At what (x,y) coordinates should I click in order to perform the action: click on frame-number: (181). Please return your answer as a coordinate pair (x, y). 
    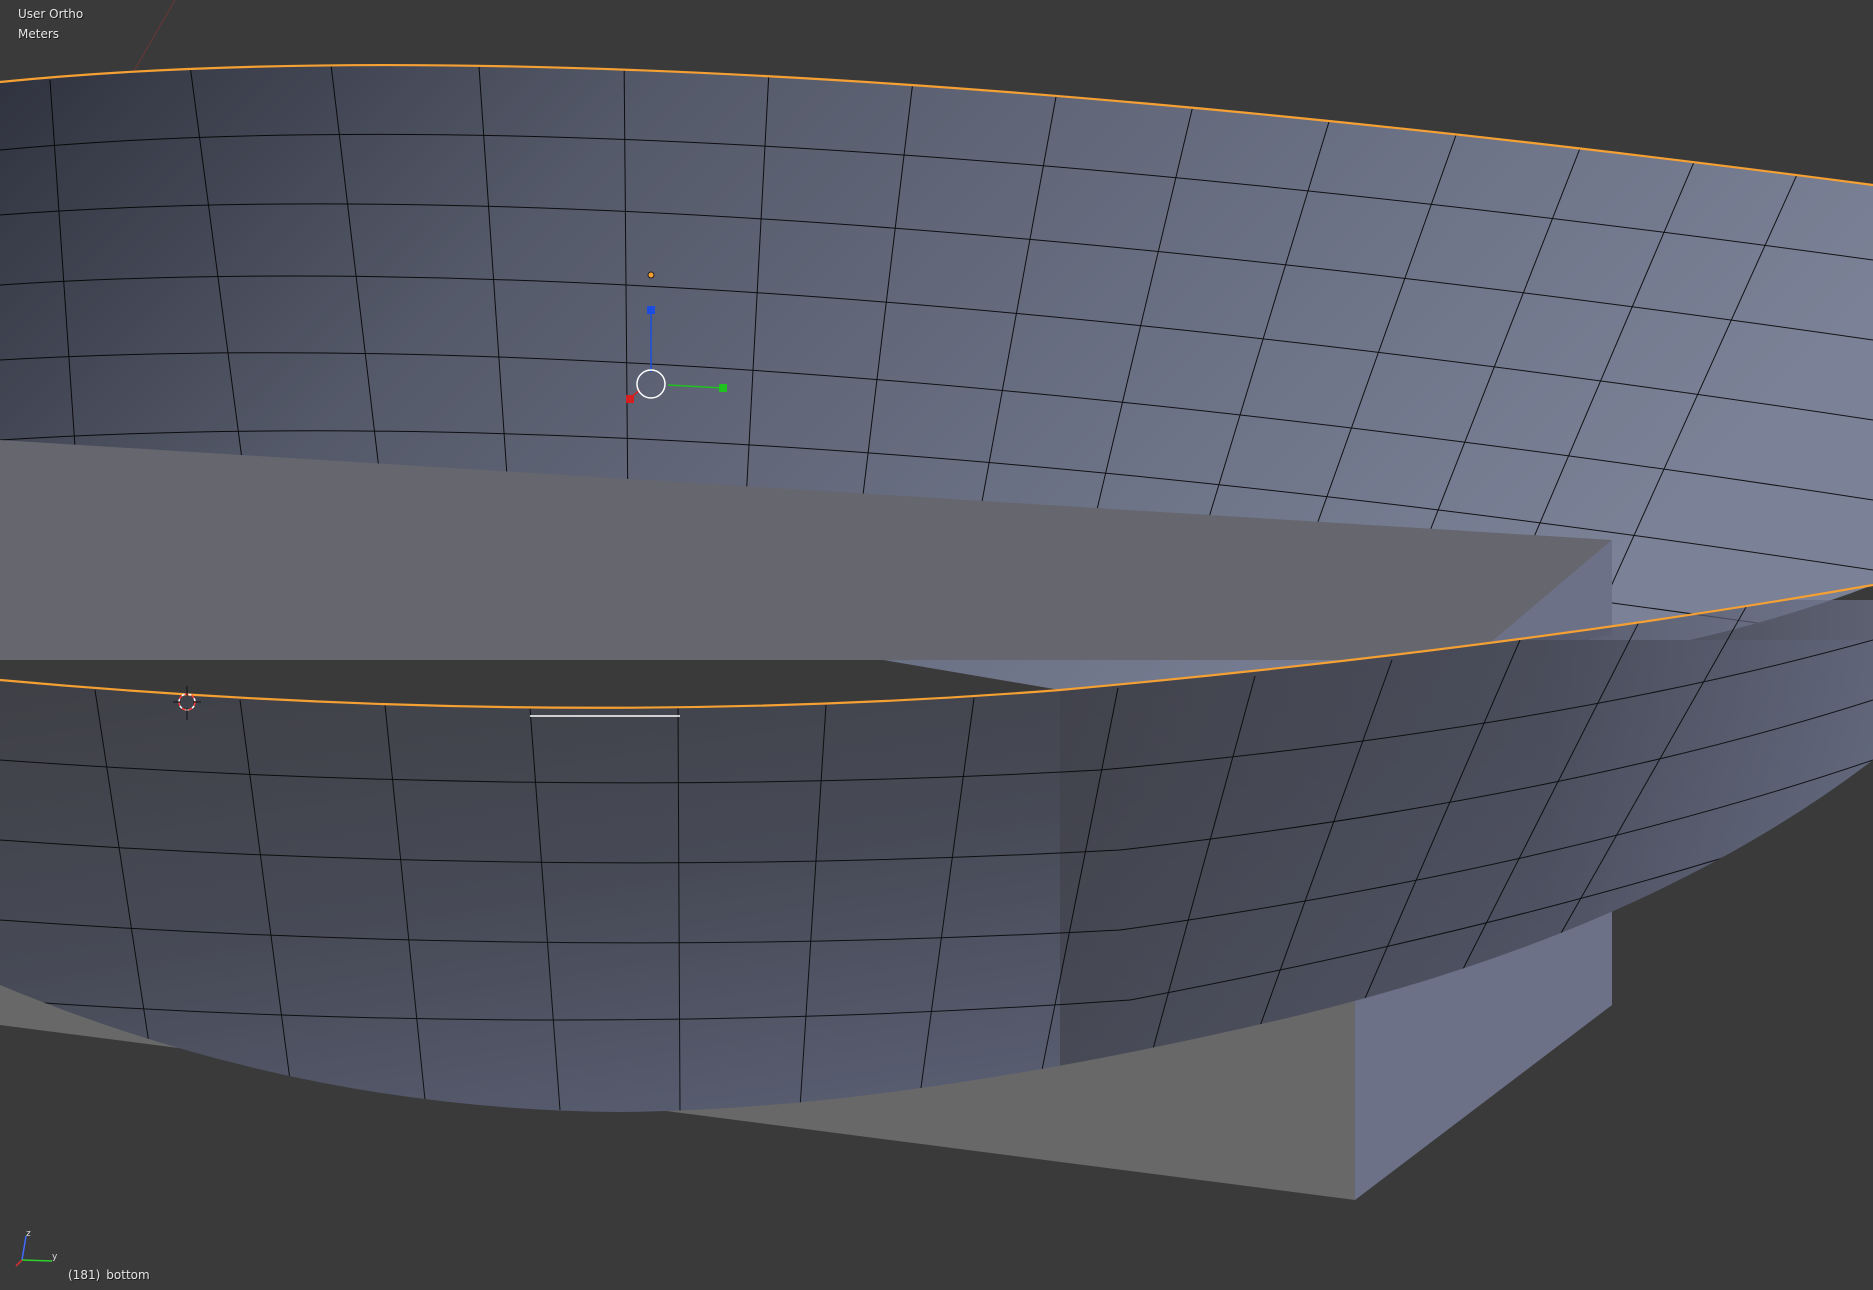
    Looking at the image, I should click on (84, 1275).